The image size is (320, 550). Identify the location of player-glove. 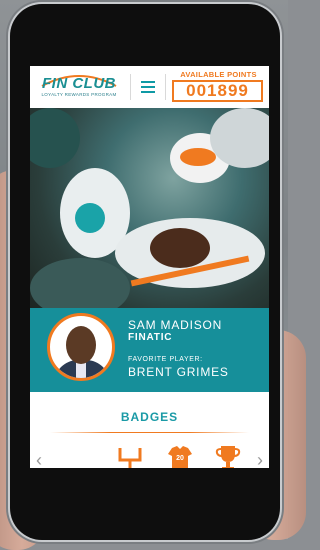
(90, 218).